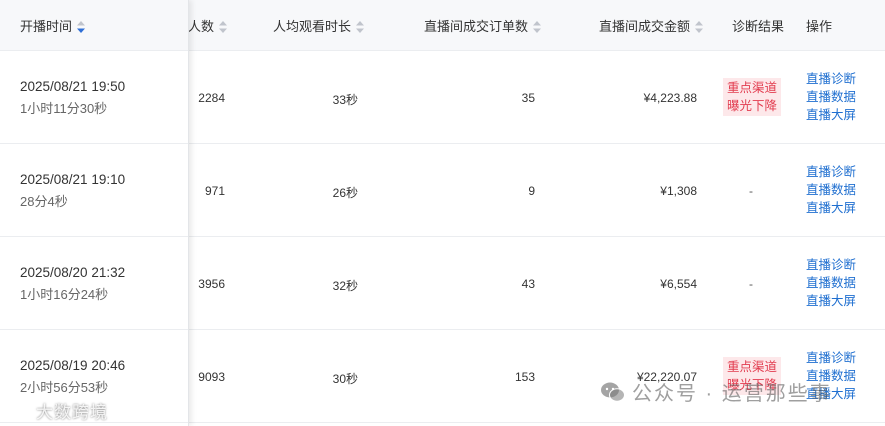 This screenshot has width=885, height=426. Describe the element at coordinates (18, 413) in the screenshot. I see `brand-logo-icon` at that location.